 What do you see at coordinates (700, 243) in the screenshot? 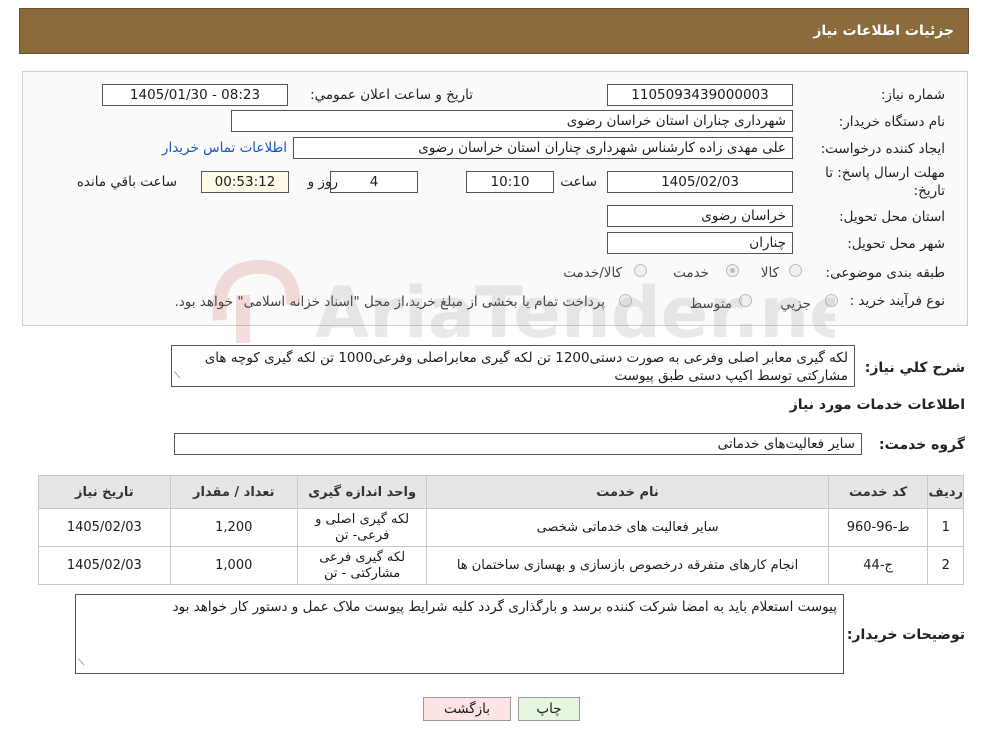
I see `city-field: چناران` at bounding box center [700, 243].